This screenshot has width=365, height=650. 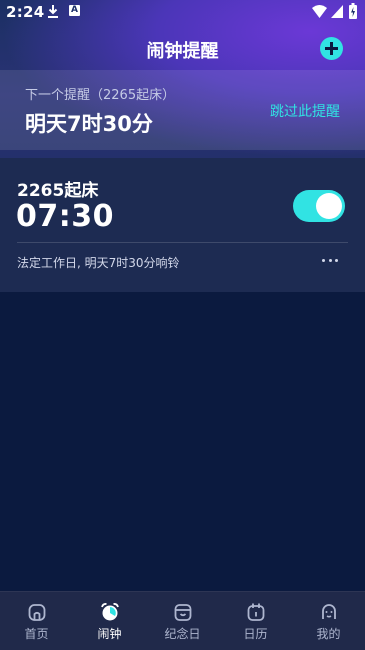 I want to click on nav-label: 日历, so click(x=255, y=634).